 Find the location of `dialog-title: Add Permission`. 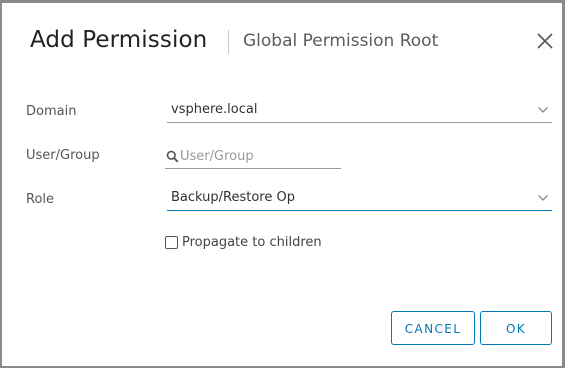

dialog-title: Add Permission is located at coordinates (119, 40).